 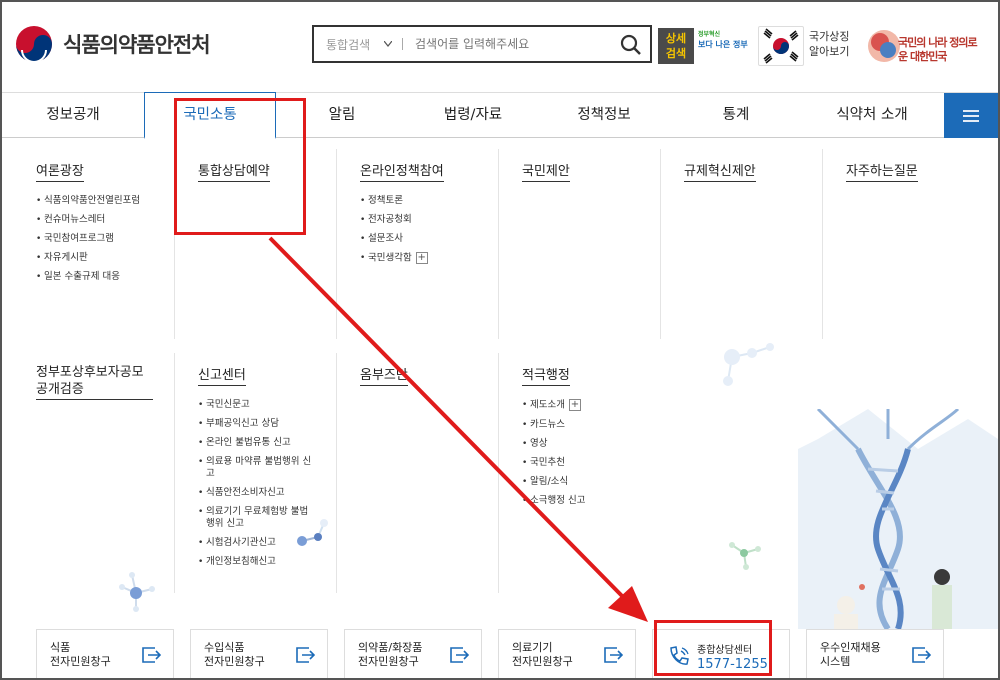 I want to click on food-civil-service-card: 식품 전자민원창구, so click(x=105, y=653).